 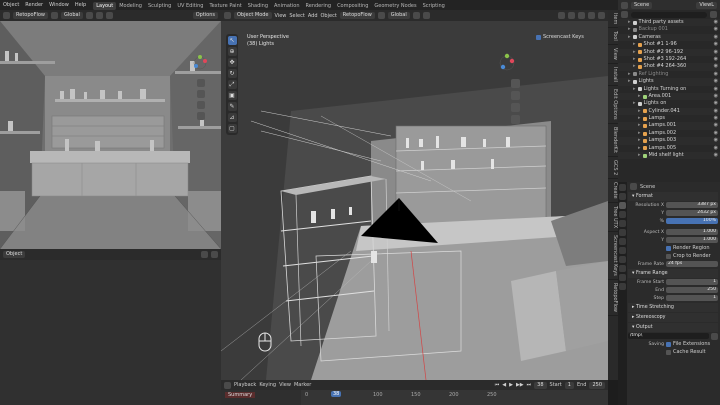 What do you see at coordinates (622, 277) in the screenshot?
I see `constraint-props-icon` at bounding box center [622, 277].